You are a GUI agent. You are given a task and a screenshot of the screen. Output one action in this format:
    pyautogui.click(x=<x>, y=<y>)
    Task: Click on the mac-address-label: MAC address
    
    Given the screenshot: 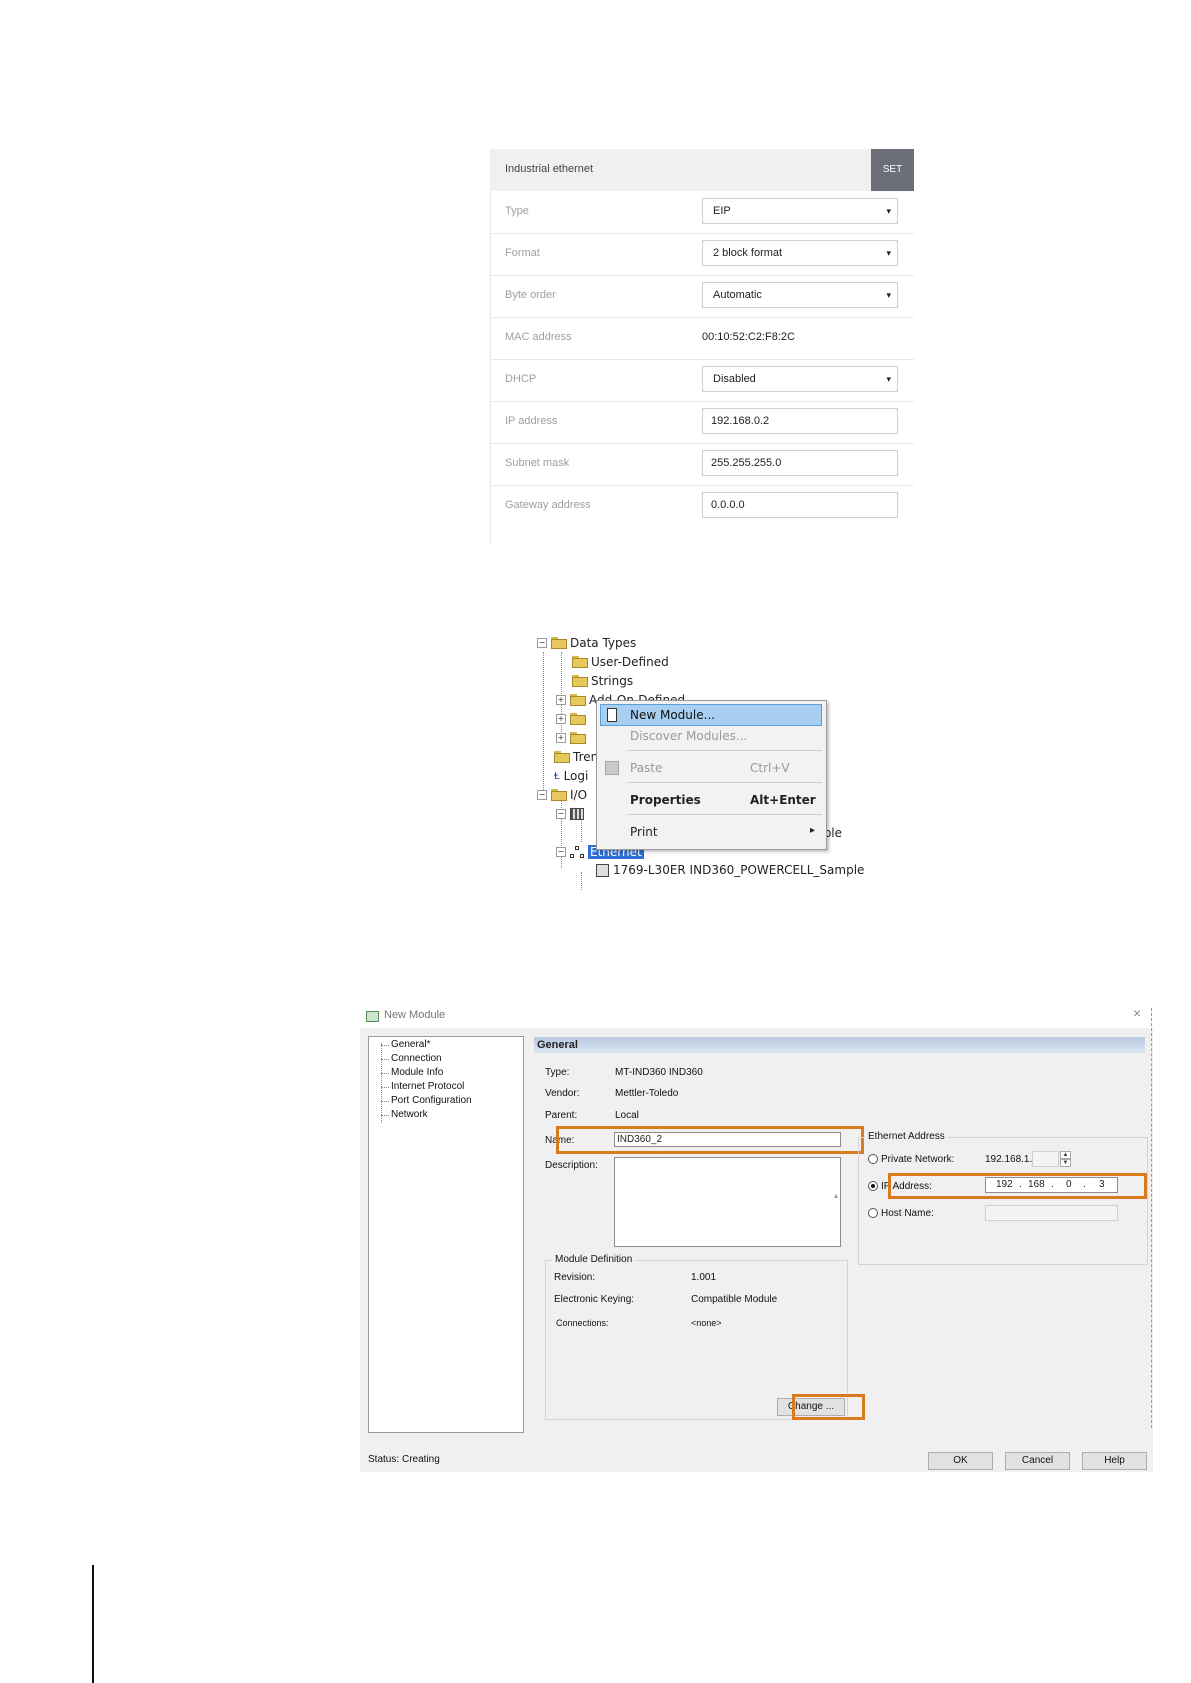 What is the action you would take?
    pyautogui.click(x=538, y=337)
    